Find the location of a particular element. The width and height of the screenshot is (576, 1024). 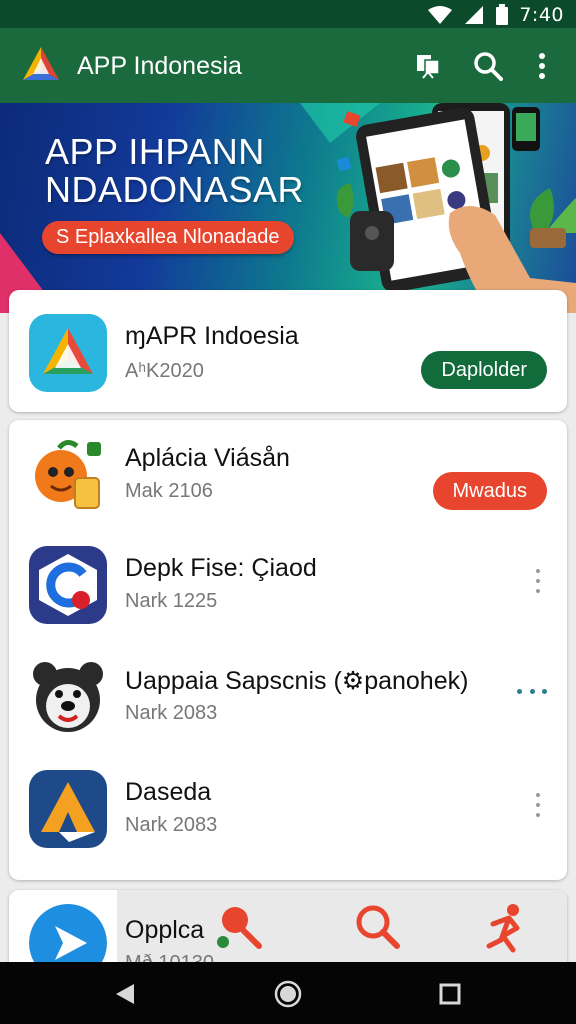

more-vert-icon is located at coordinates (542, 66).